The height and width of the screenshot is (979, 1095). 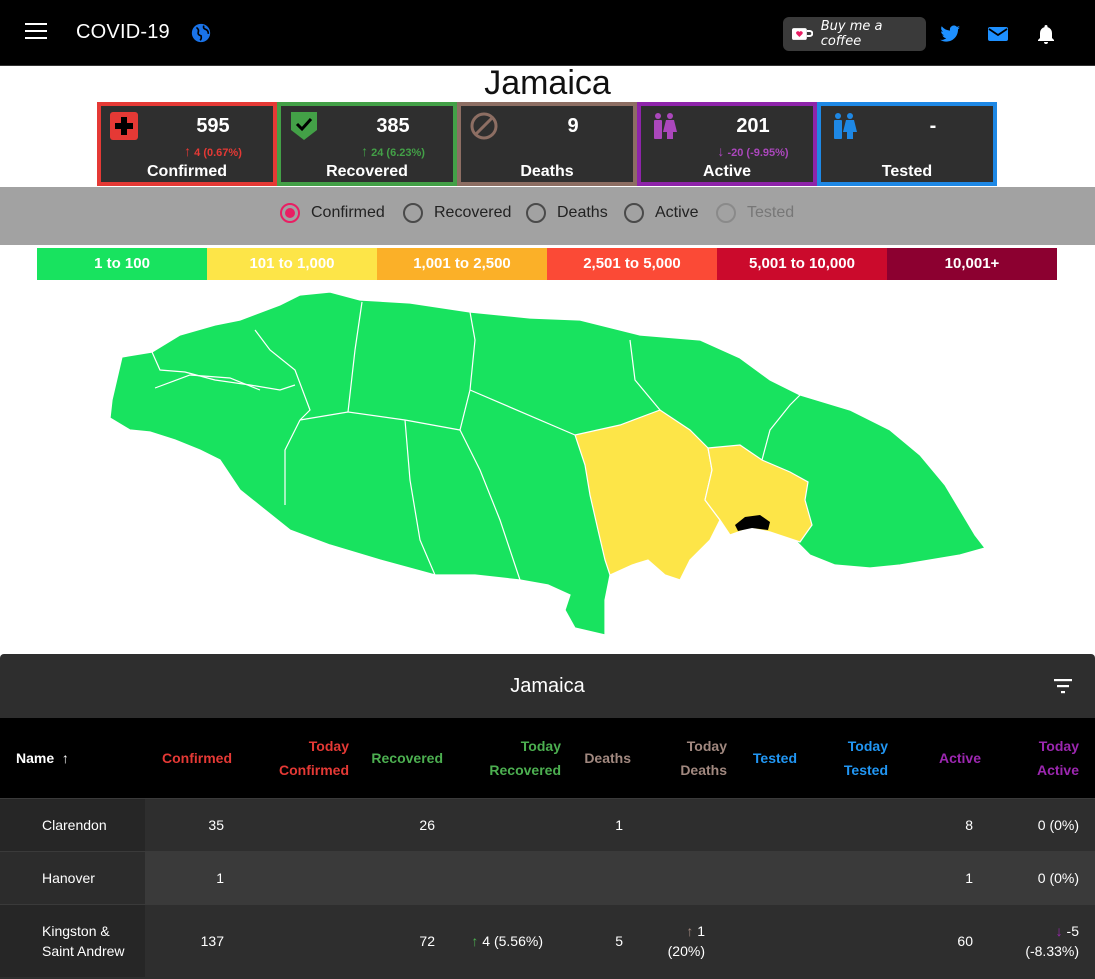 What do you see at coordinates (1042, 940) in the screenshot?
I see `cell-today-active: ↓ -5 (-8.33%)` at bounding box center [1042, 940].